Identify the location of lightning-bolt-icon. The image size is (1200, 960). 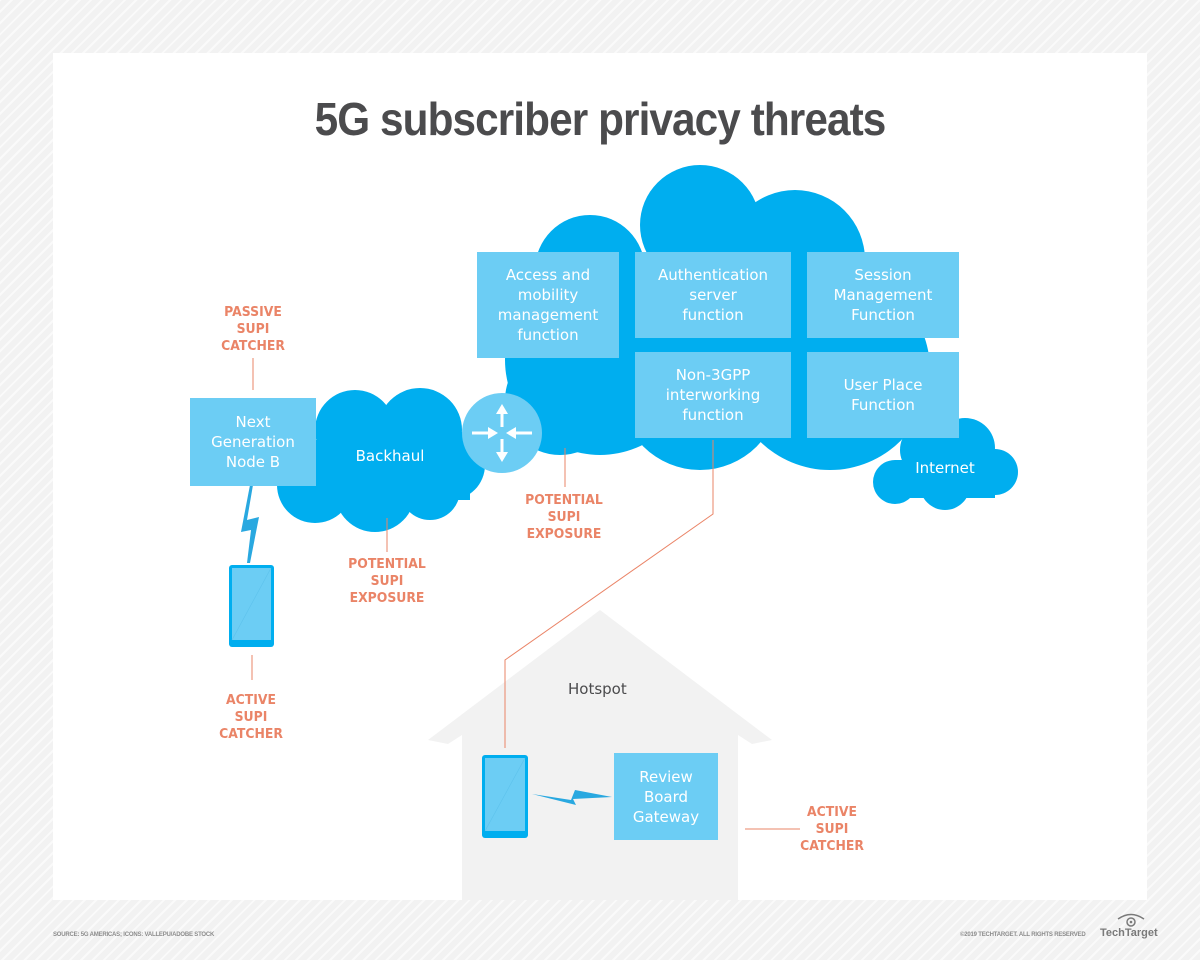
(250, 524).